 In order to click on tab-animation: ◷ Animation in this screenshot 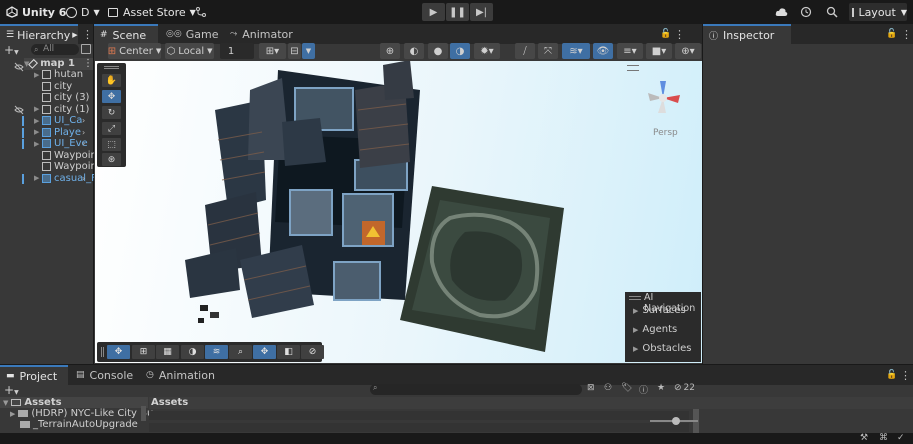, I will do `click(177, 375)`.